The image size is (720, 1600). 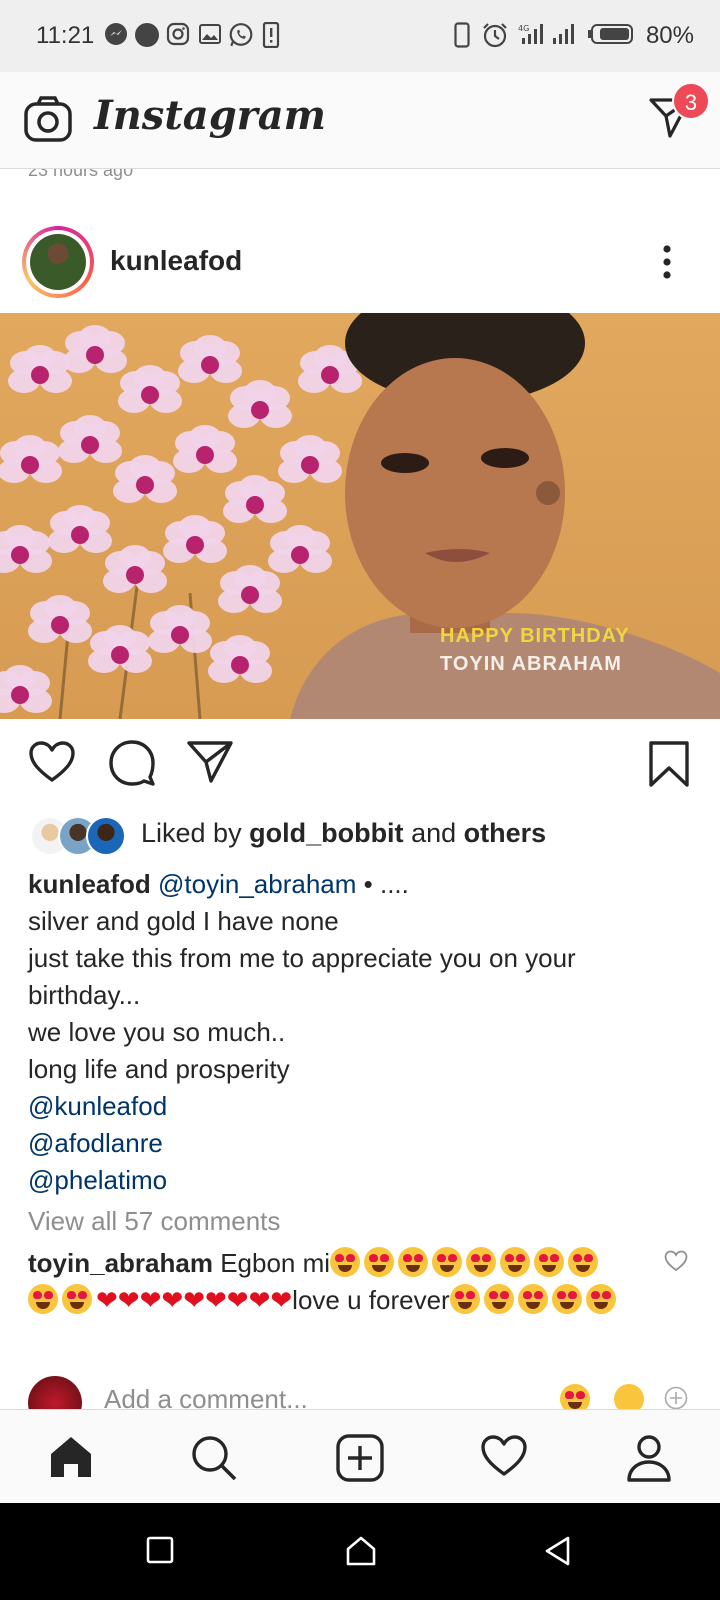 What do you see at coordinates (241, 35) in the screenshot?
I see `whatsapp-icon` at bounding box center [241, 35].